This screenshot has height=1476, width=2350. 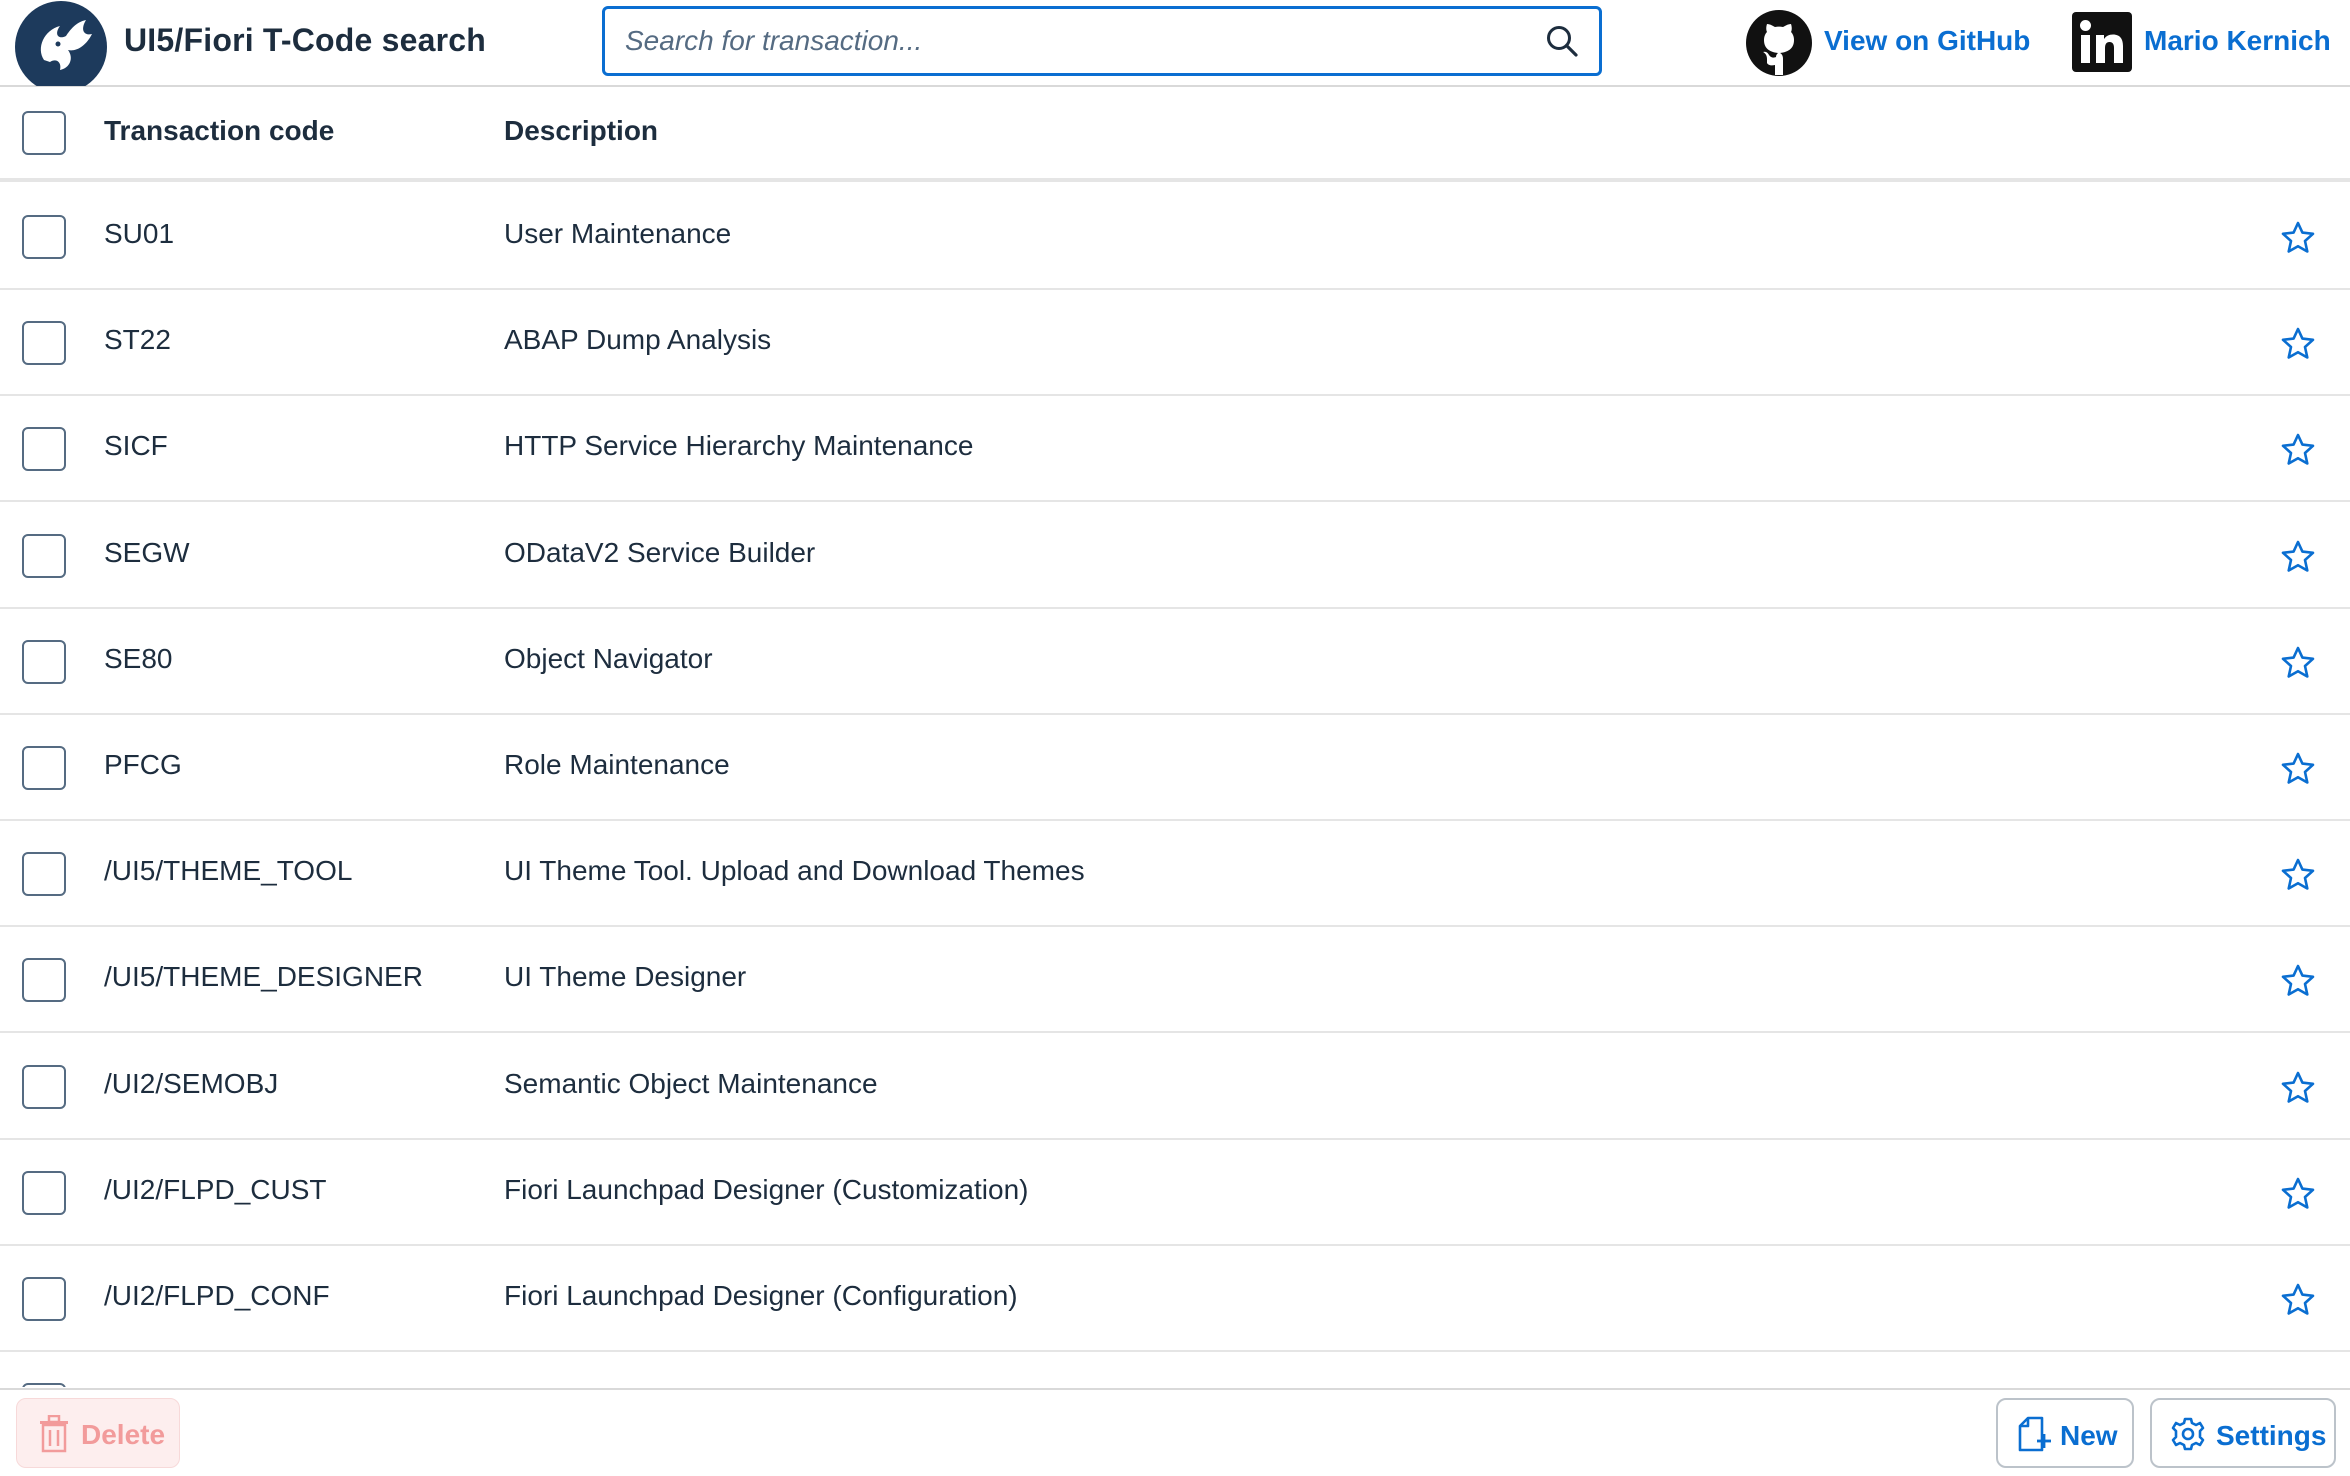 What do you see at coordinates (1175, 1432) in the screenshot?
I see `footer-toolbar: Delete New Settings` at bounding box center [1175, 1432].